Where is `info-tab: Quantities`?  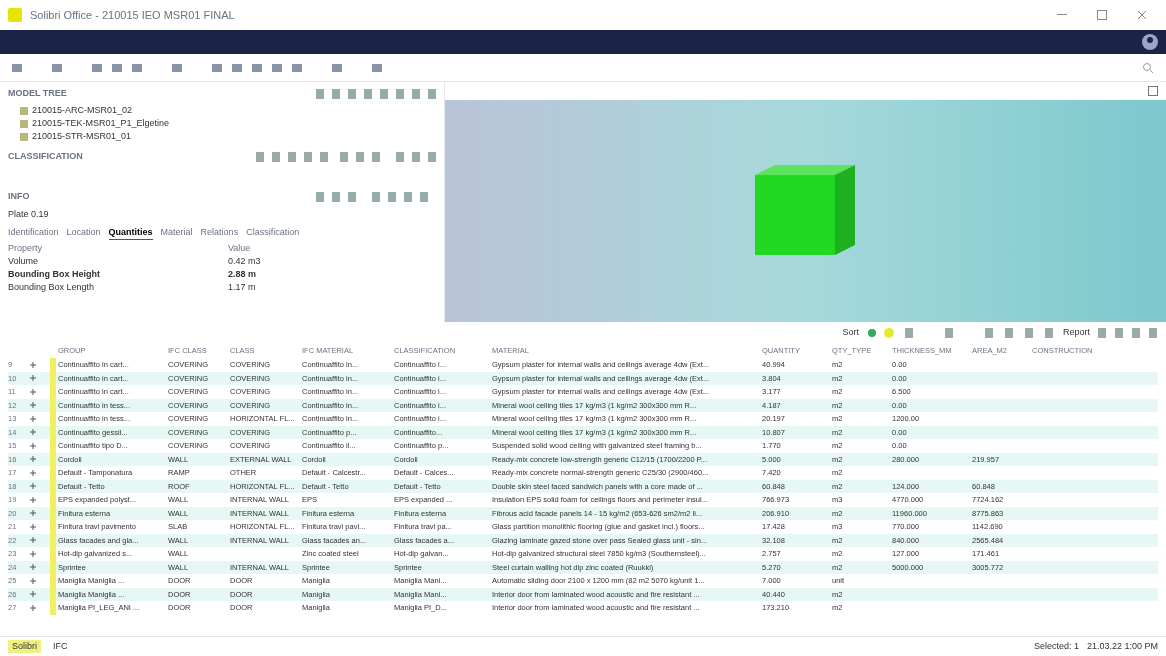 info-tab: Quantities is located at coordinates (130, 233).